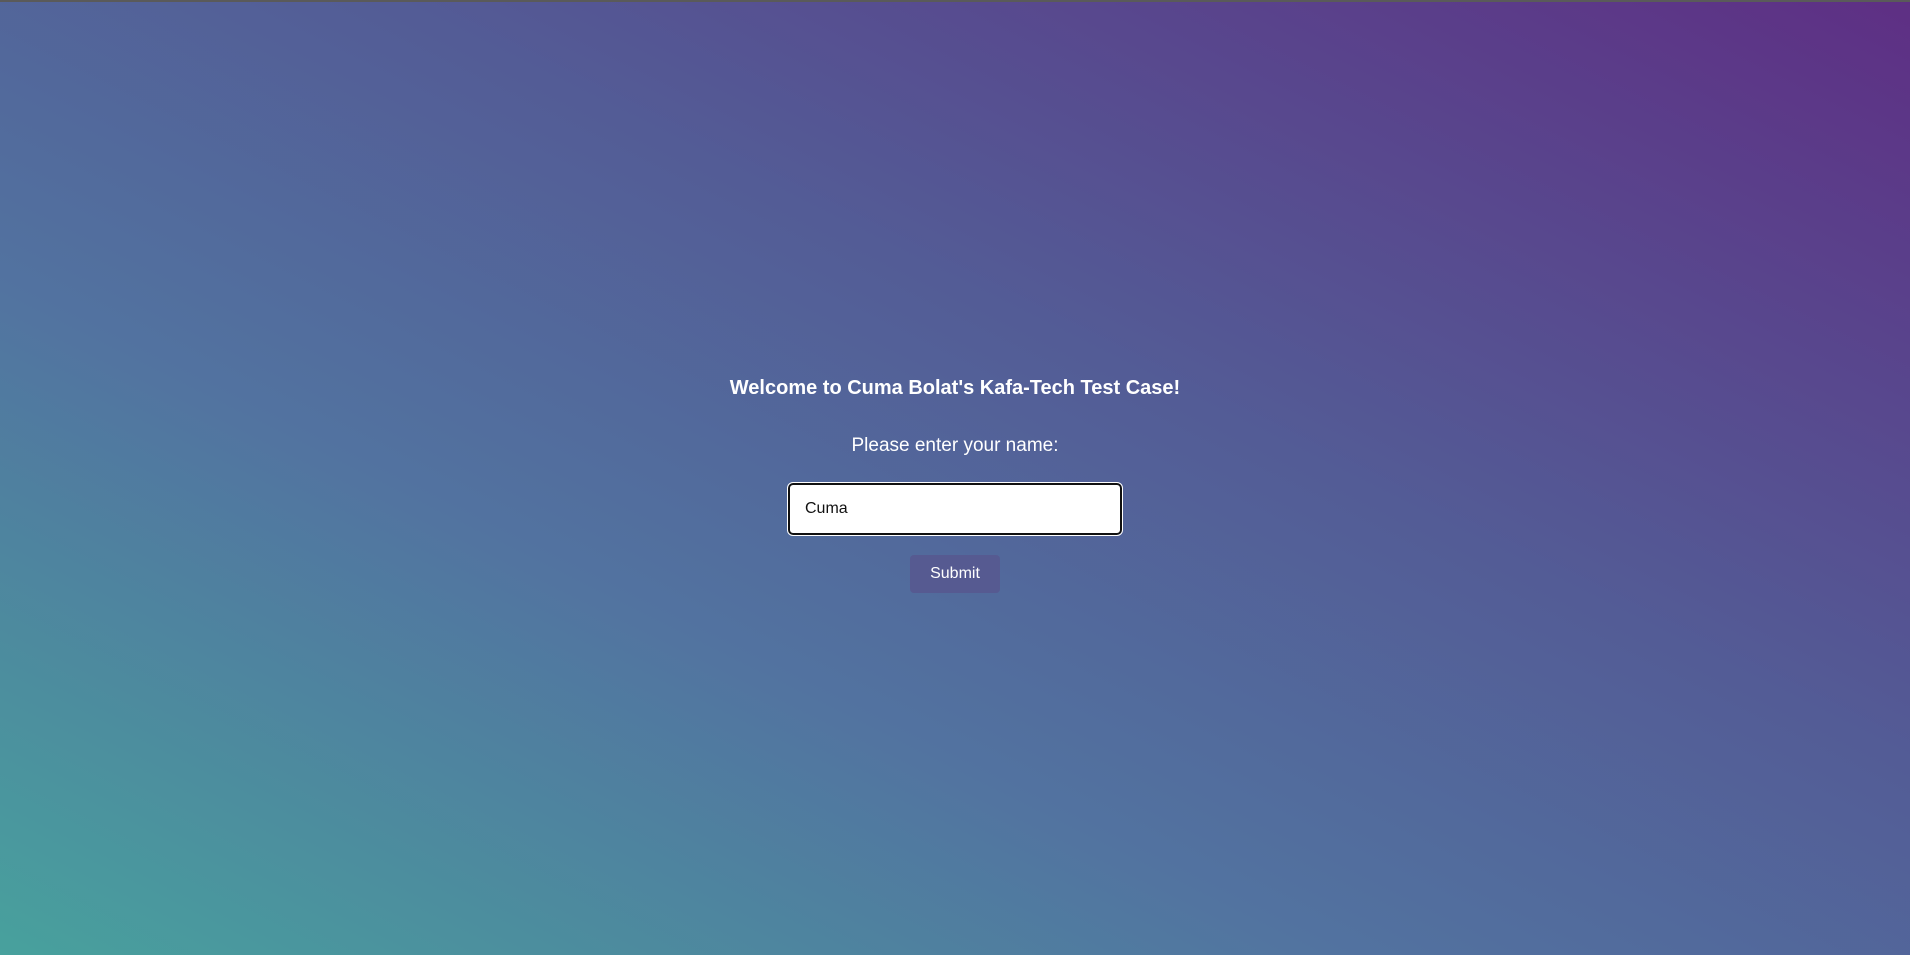  What do you see at coordinates (955, 1) in the screenshot?
I see `top-border-line` at bounding box center [955, 1].